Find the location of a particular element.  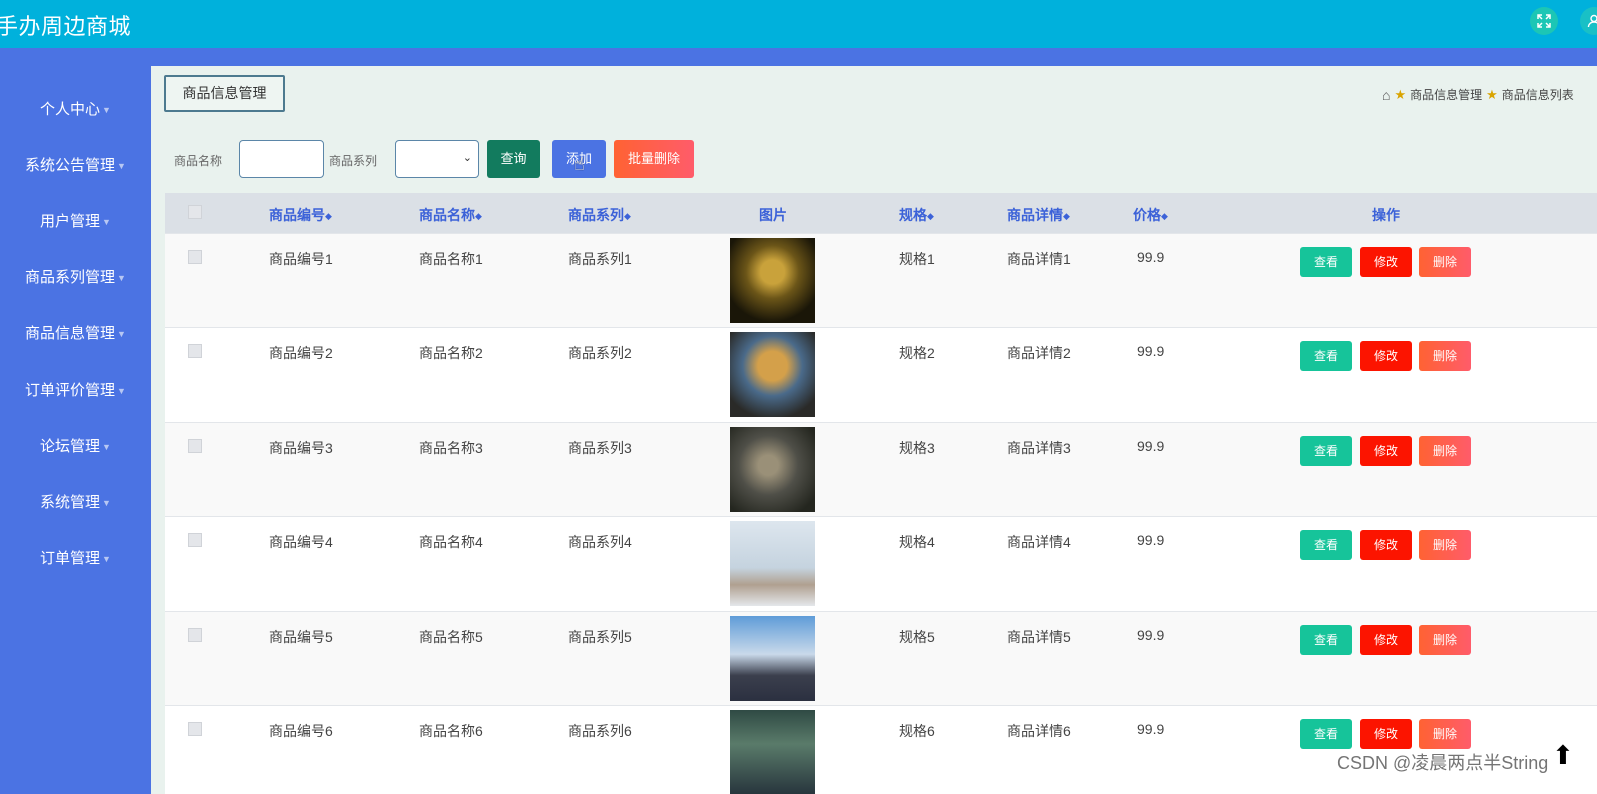

cell-name: 商品名称4 is located at coordinates (451, 542).